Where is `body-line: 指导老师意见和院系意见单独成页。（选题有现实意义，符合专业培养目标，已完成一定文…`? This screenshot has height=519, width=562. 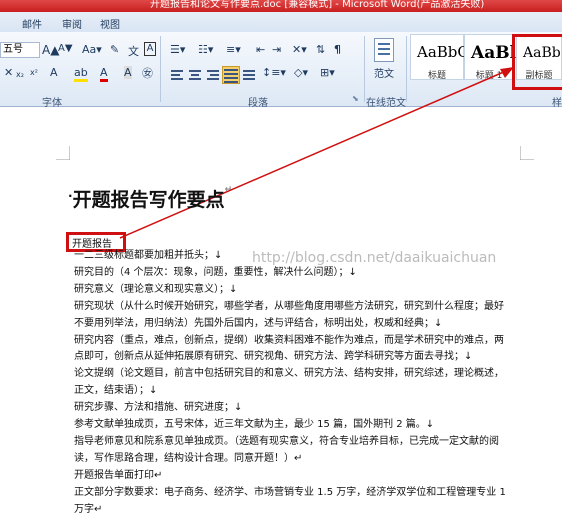 body-line: 指导老师意见和院系意见单独成页。（选题有现实意义，符合专业培养目标，已完成一定文… is located at coordinates (286, 441).